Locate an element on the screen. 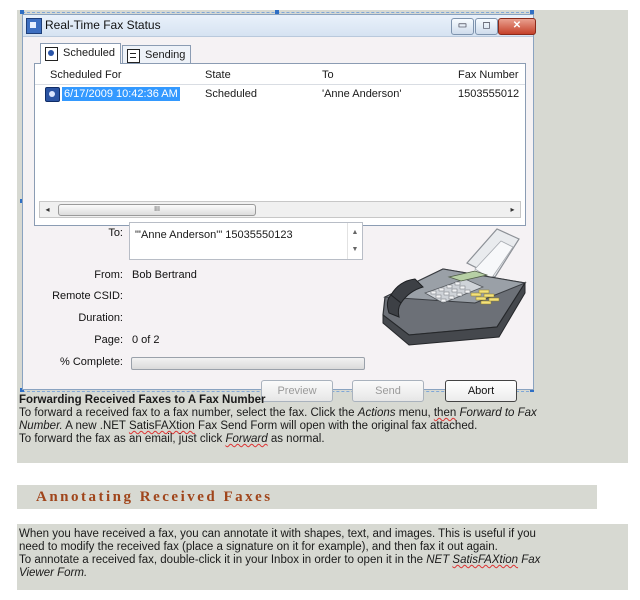 The height and width of the screenshot is (600, 640). page-value: 0 of 2 is located at coordinates (146, 340).